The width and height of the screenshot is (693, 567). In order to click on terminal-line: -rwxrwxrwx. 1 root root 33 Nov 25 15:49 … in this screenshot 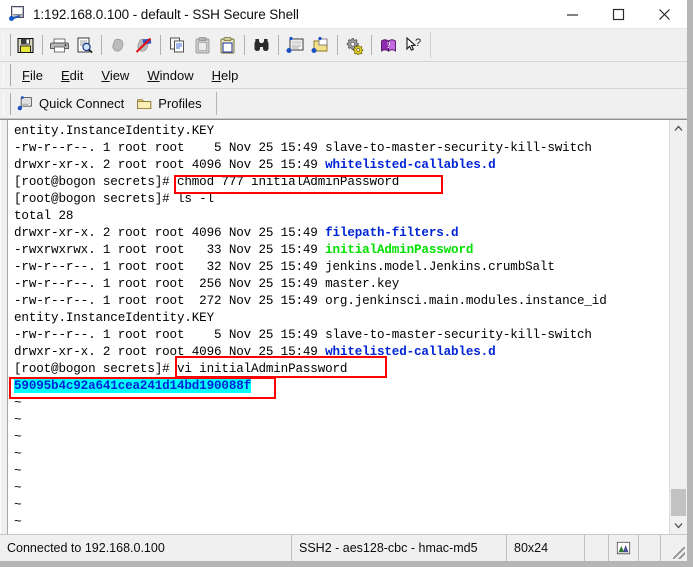, I will do `click(341, 250)`.